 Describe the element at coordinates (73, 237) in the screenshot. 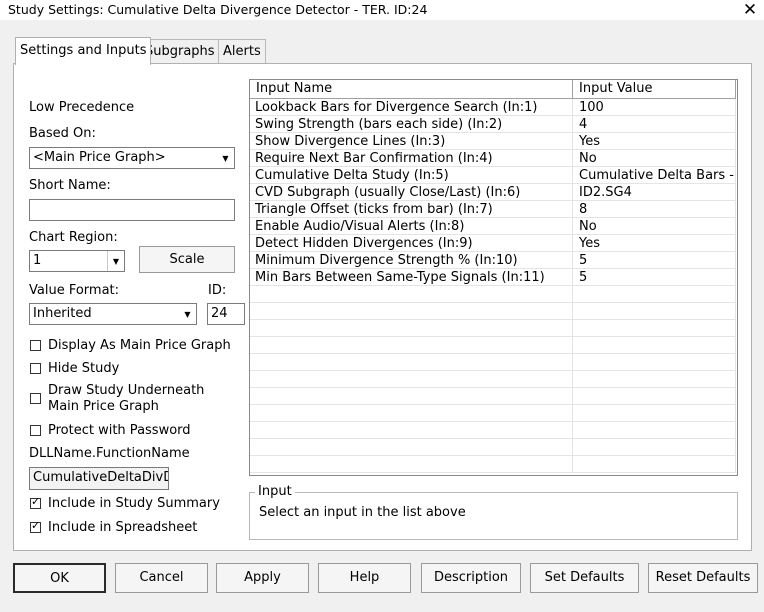

I see `chart-region-label: Chart Region:` at that location.